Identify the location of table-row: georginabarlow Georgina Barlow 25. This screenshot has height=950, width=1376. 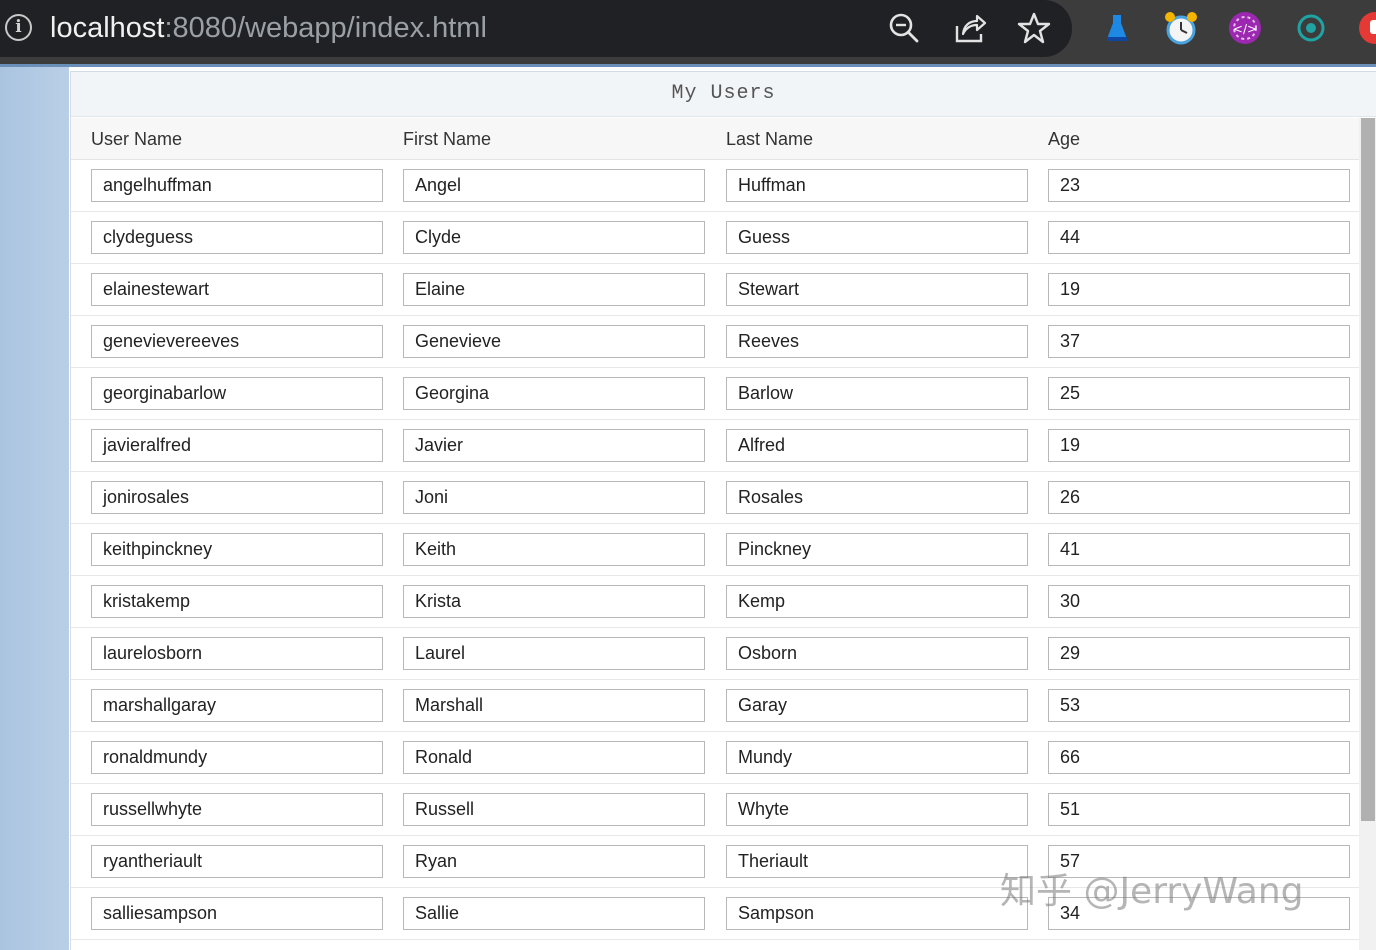
(715, 394).